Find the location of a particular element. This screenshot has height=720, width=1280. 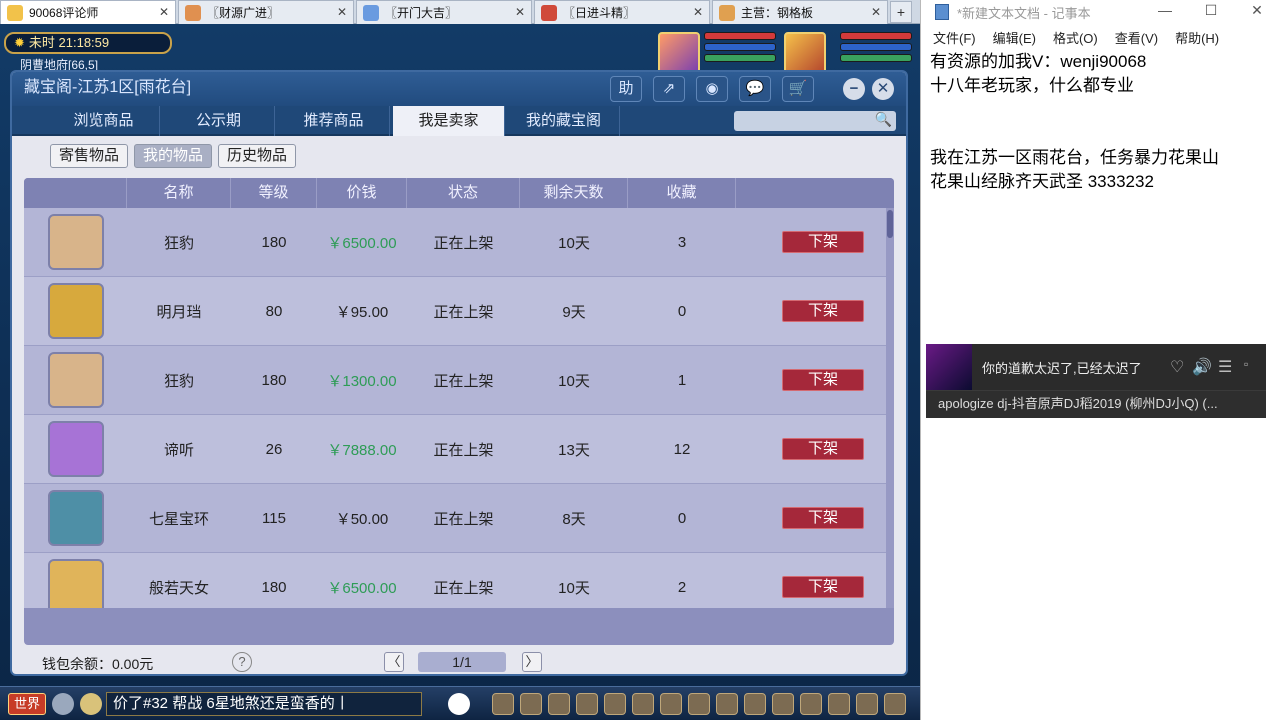

help-icon: ? is located at coordinates (242, 662).